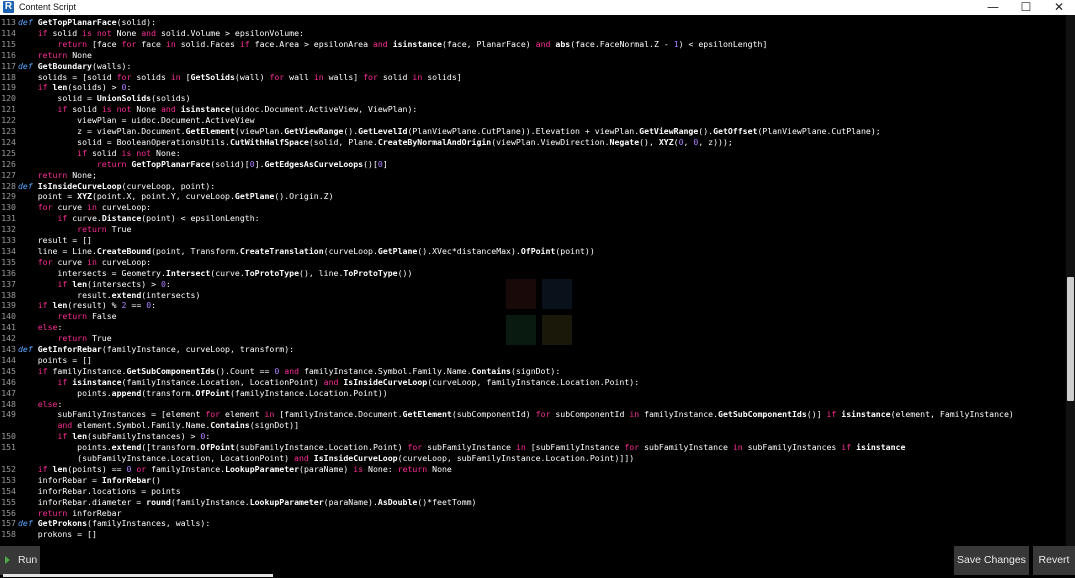 Image resolution: width=1075 pixels, height=578 pixels. I want to click on vertical-scrollbar-thumb, so click(1070, 339).